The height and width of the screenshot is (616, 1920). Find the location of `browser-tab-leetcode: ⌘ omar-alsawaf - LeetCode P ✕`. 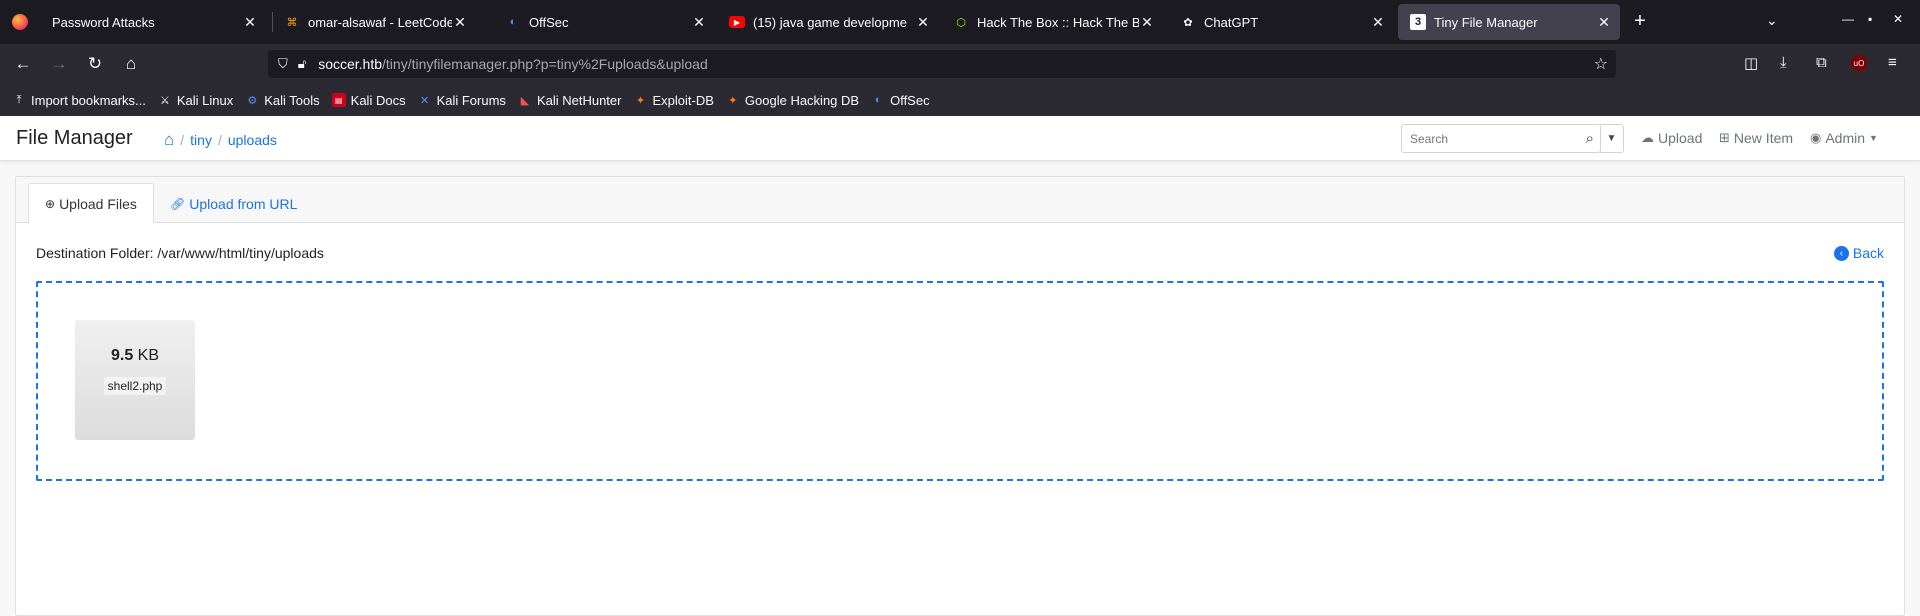

browser-tab-leetcode: ⌘ omar-alsawaf - LeetCode P ✕ is located at coordinates (374, 22).